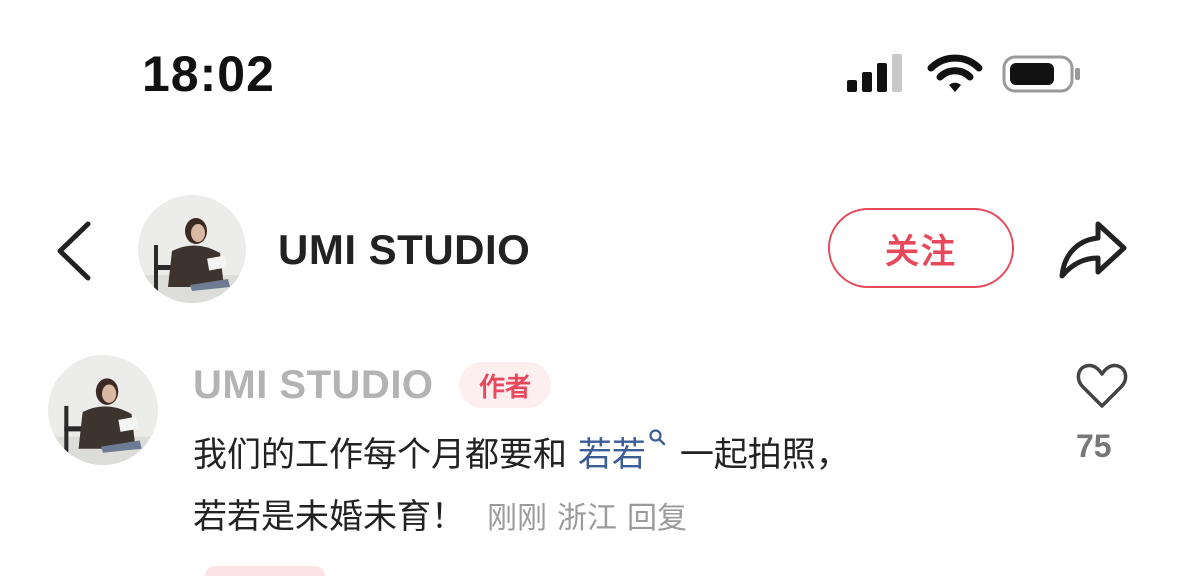 Image resolution: width=1180 pixels, height=576 pixels. Describe the element at coordinates (764, 455) in the screenshot. I see `comment-text-part: 一起拍照，` at that location.